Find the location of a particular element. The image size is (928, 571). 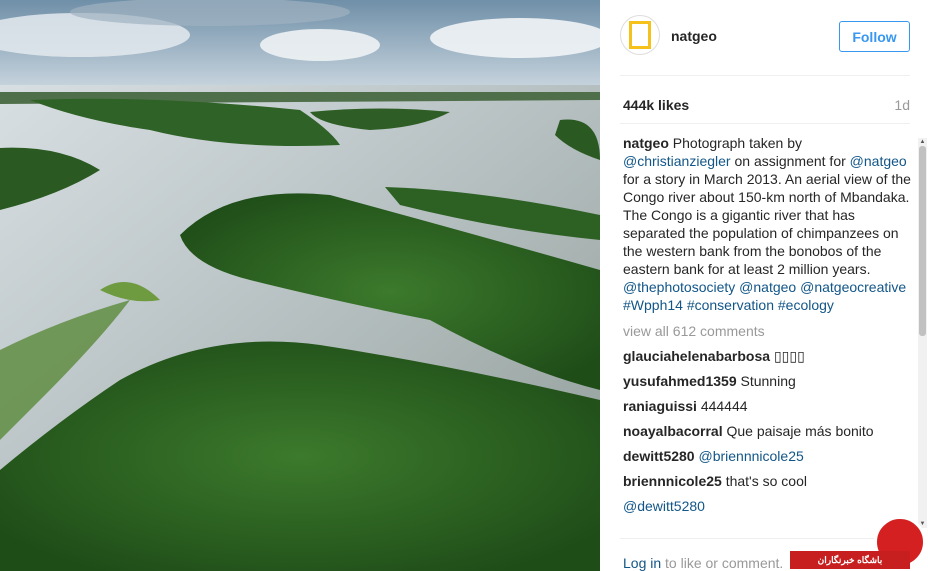

comment-username: briennnicole25 is located at coordinates (672, 481).